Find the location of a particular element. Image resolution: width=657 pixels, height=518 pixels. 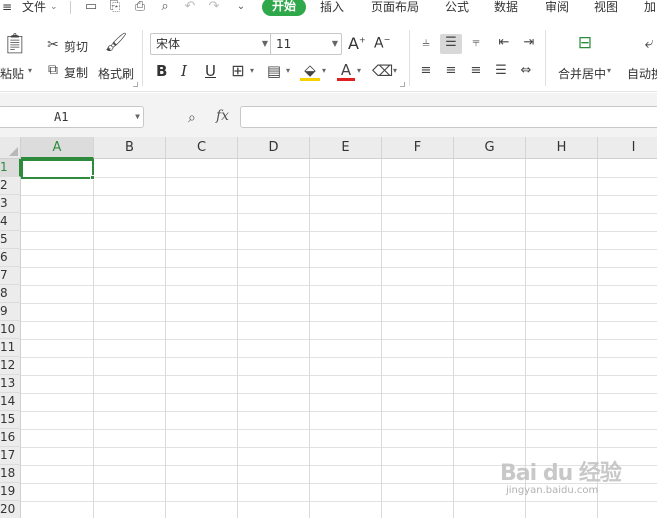

eraser-icon: ⌫ is located at coordinates (382, 71).